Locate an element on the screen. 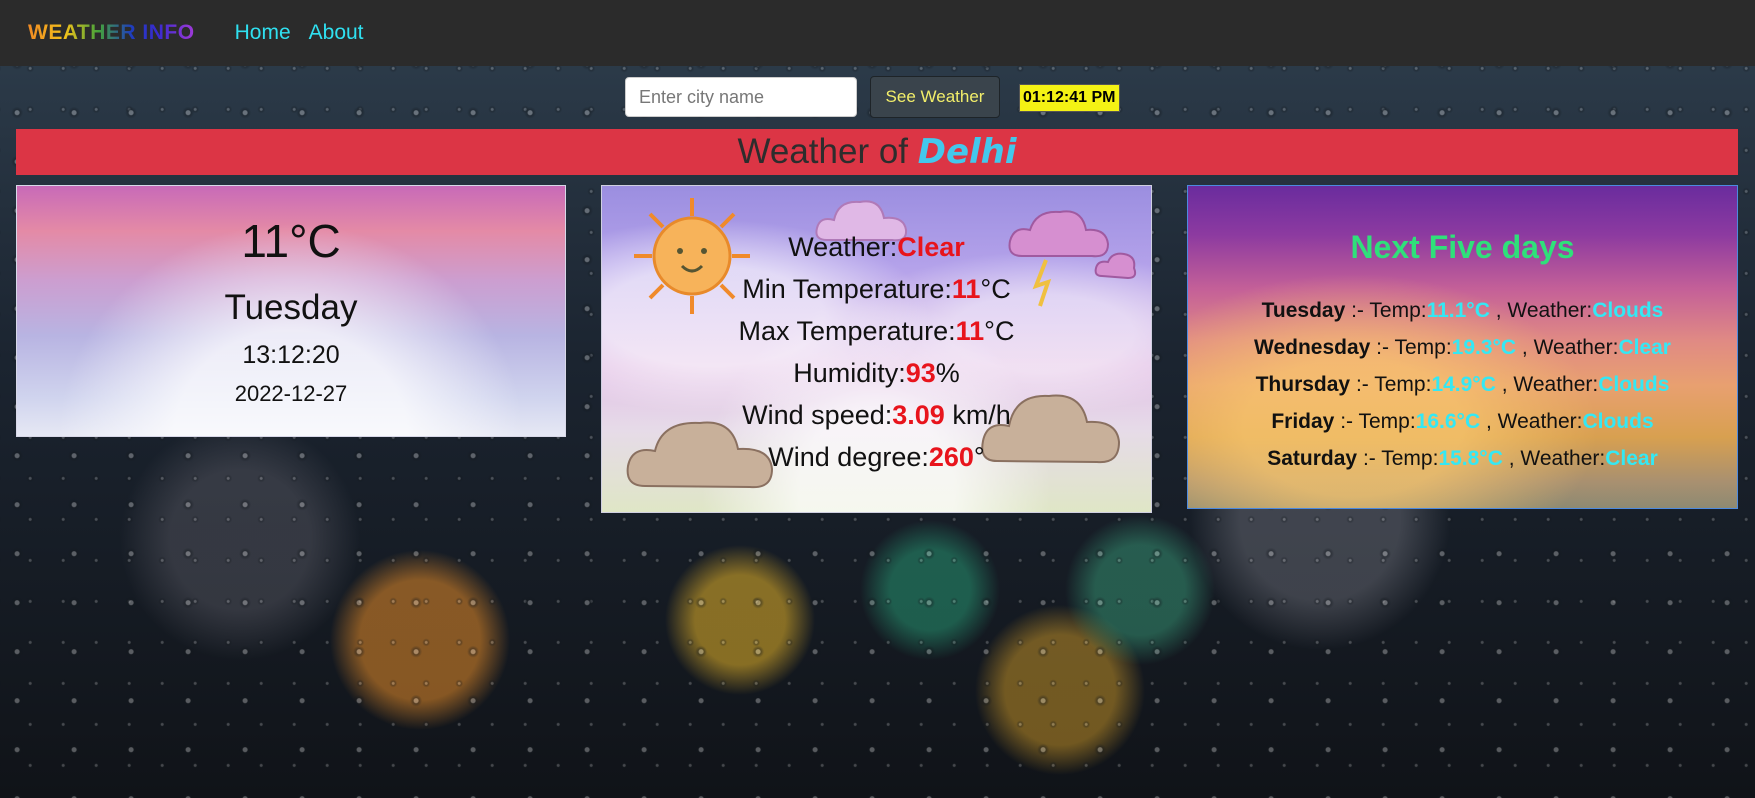 The height and width of the screenshot is (798, 1755). row-label: Min Temperature: is located at coordinates (847, 289).